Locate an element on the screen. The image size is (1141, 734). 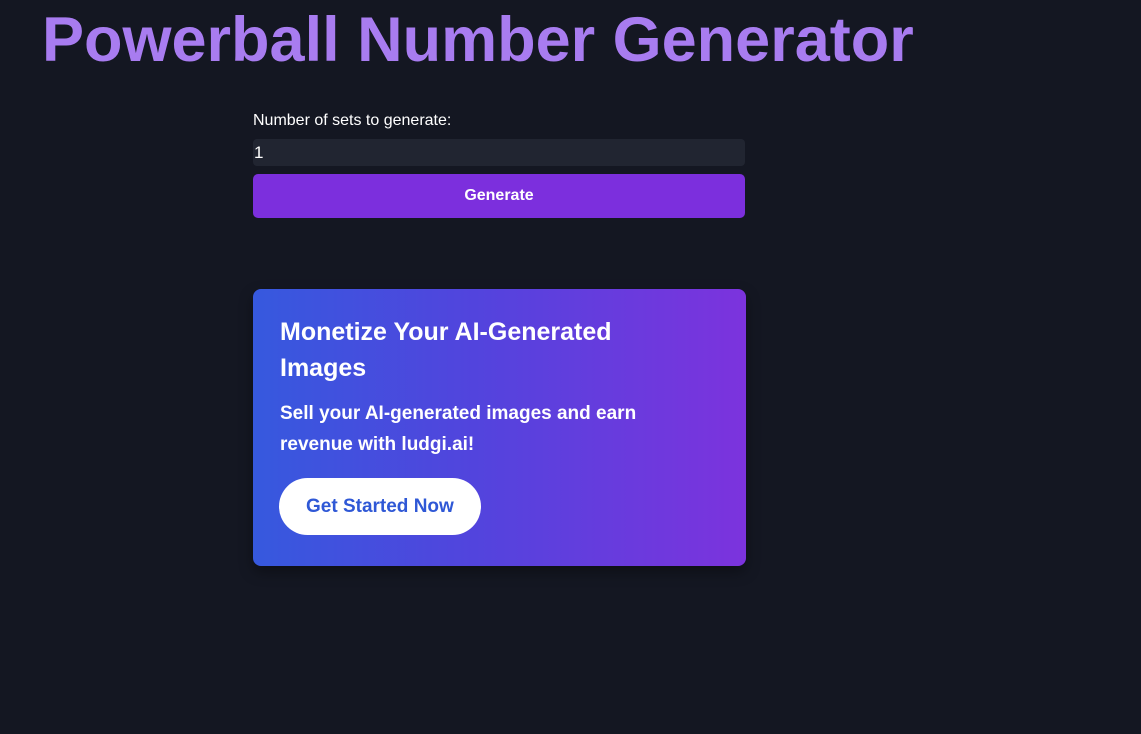
generate-button: Generate is located at coordinates (499, 196).